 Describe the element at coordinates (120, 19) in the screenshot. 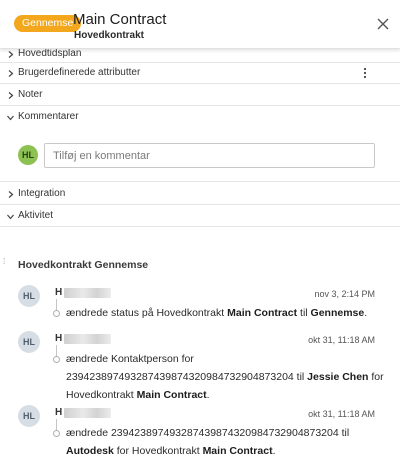

I see `page-title: Main Contract` at that location.